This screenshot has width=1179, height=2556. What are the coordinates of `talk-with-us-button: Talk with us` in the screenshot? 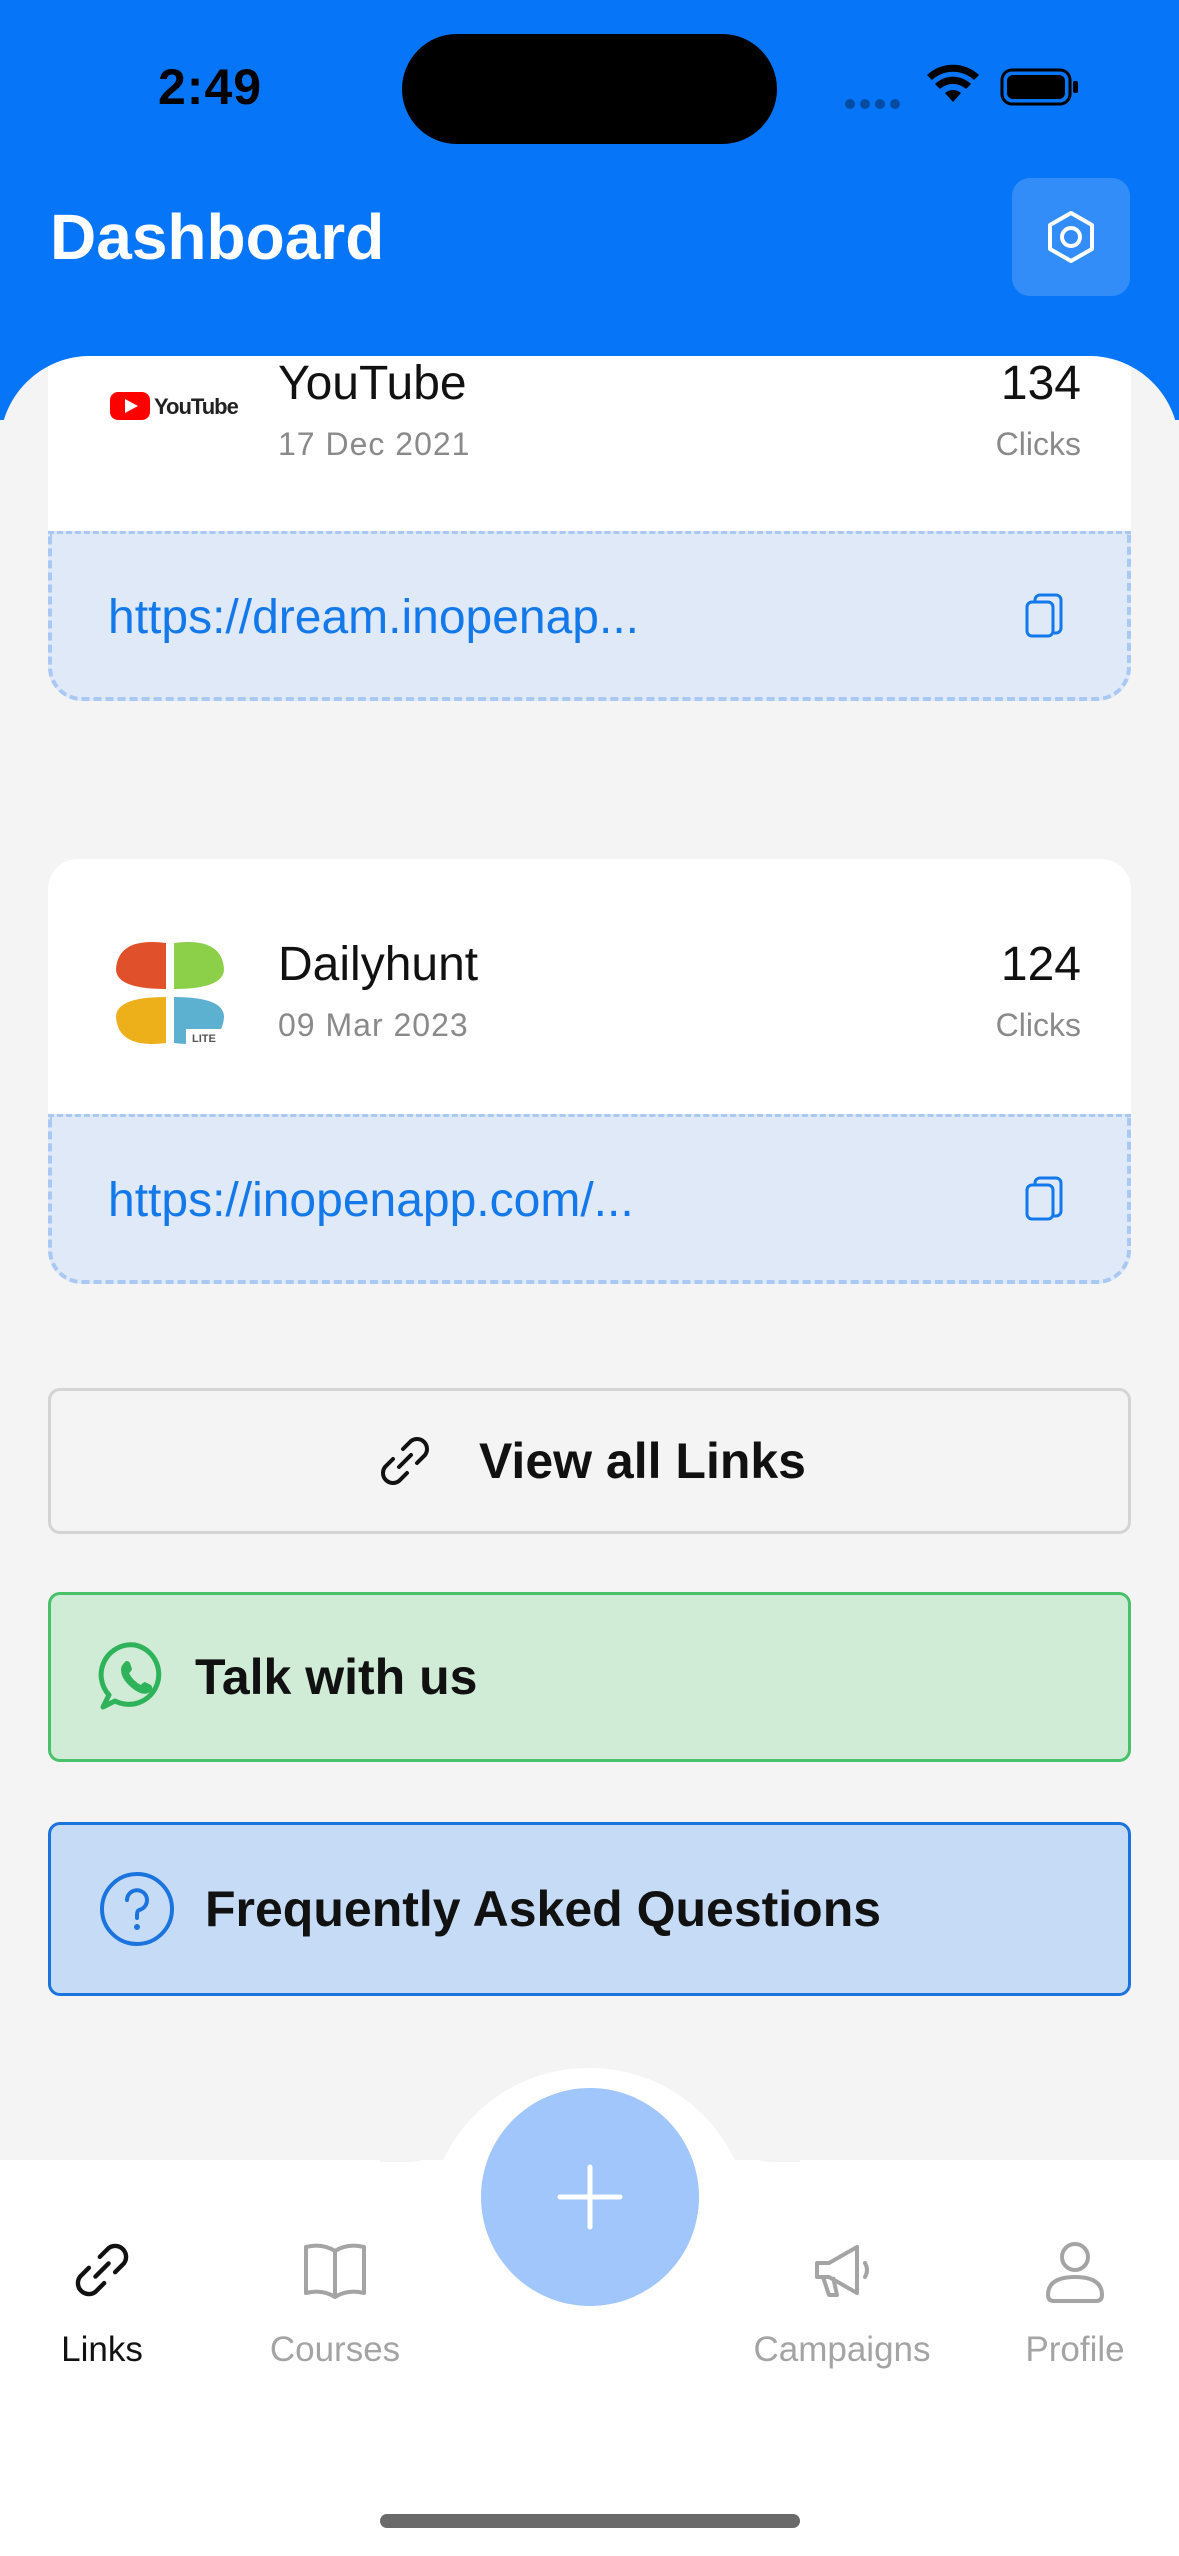 It's located at (589, 1677).